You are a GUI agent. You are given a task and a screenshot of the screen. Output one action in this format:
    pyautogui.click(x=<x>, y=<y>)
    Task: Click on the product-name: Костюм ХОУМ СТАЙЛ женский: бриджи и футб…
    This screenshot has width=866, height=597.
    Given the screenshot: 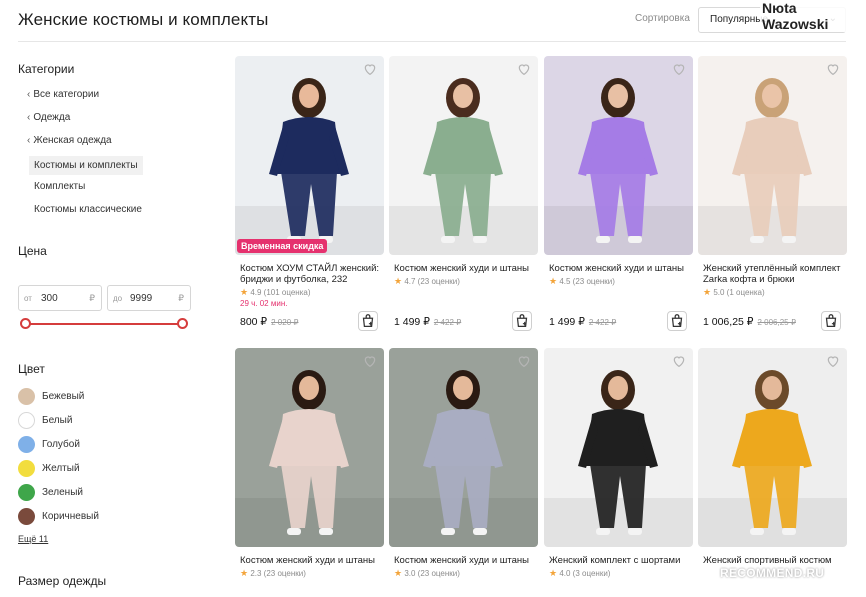 What is the action you would take?
    pyautogui.click(x=310, y=274)
    